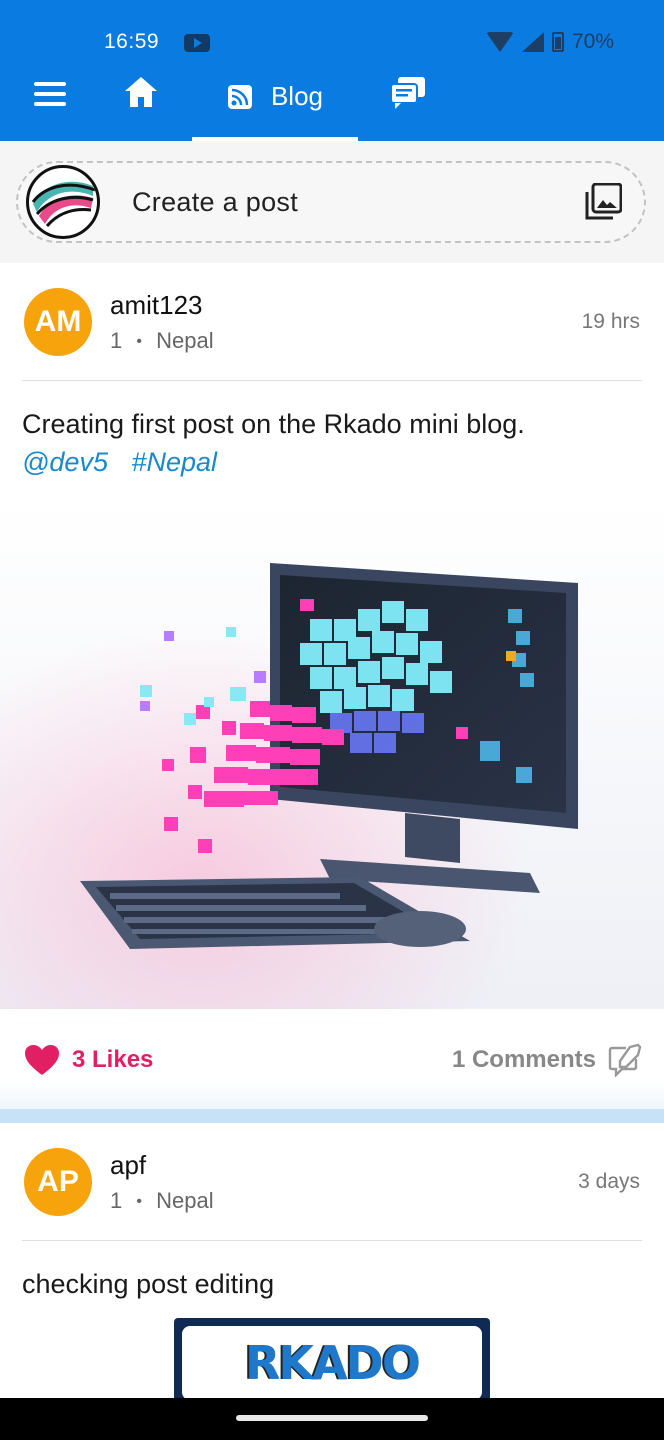 The height and width of the screenshot is (1440, 664). What do you see at coordinates (408, 93) in the screenshot?
I see `messages-icon` at bounding box center [408, 93].